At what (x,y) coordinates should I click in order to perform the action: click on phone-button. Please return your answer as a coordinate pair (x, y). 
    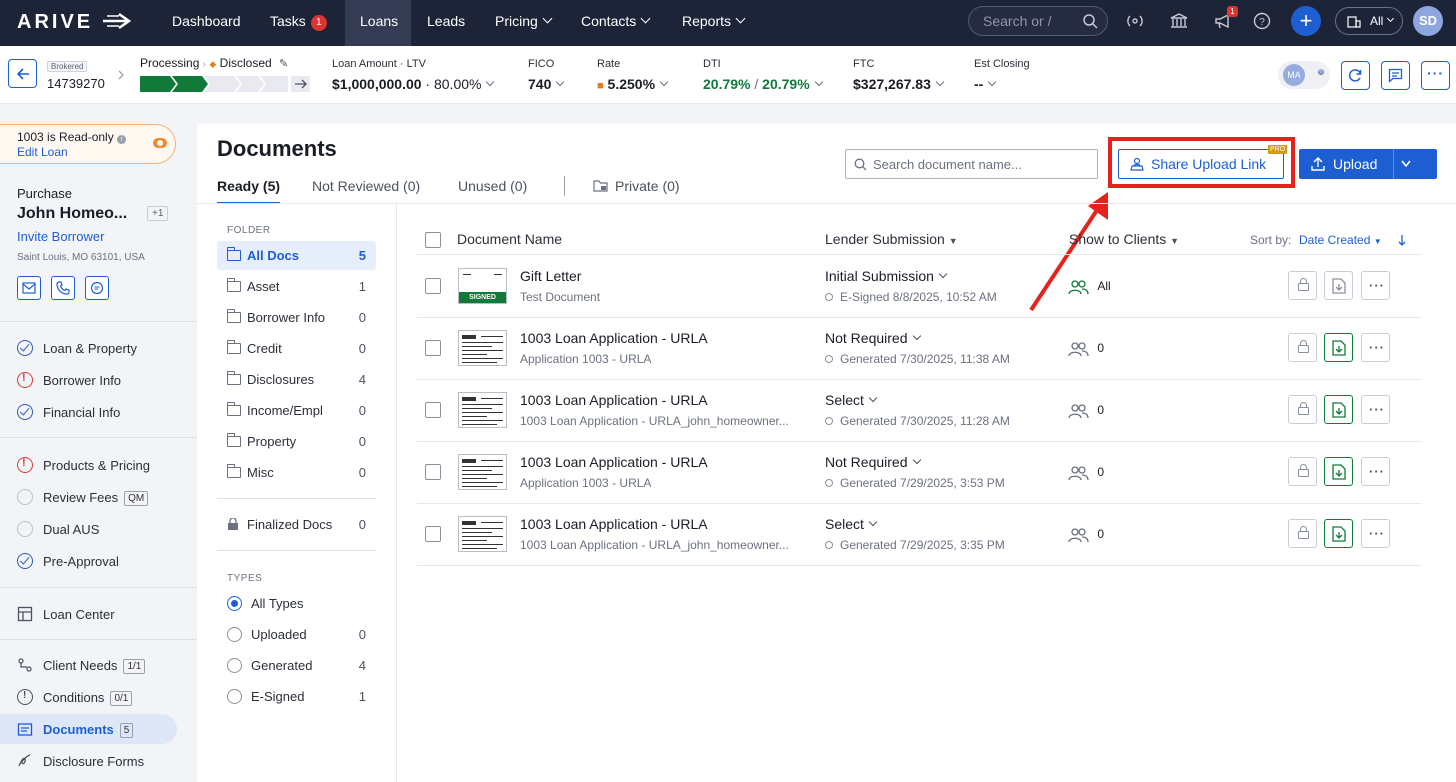
    Looking at the image, I should click on (63, 288).